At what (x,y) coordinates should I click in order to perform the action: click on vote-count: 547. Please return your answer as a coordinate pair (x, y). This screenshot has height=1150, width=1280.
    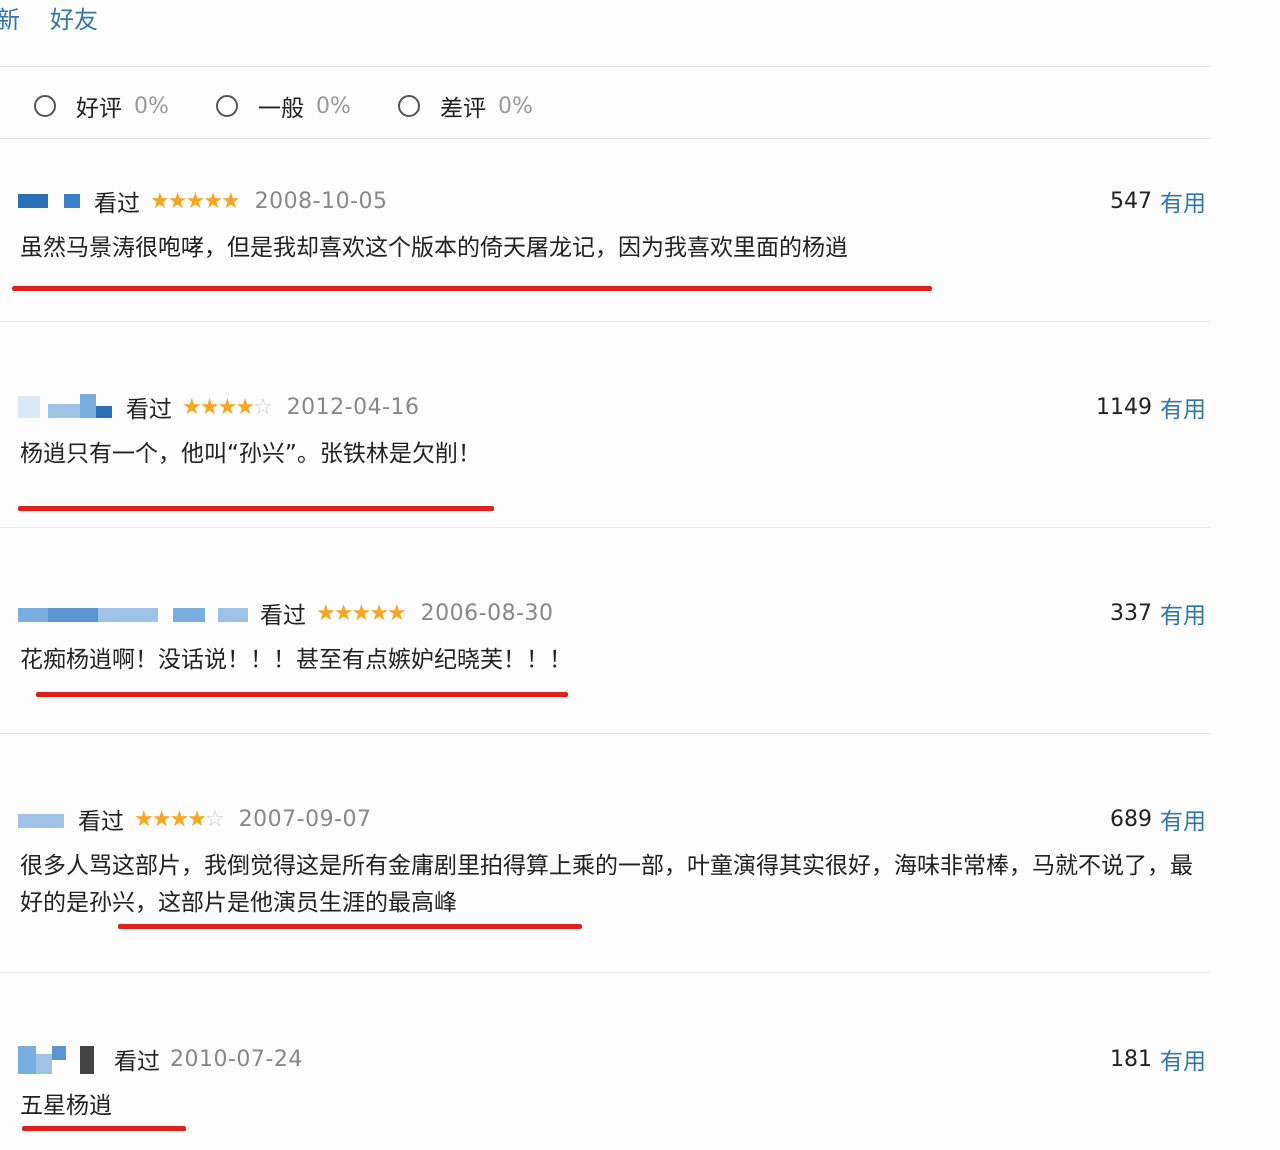
    Looking at the image, I should click on (1131, 201).